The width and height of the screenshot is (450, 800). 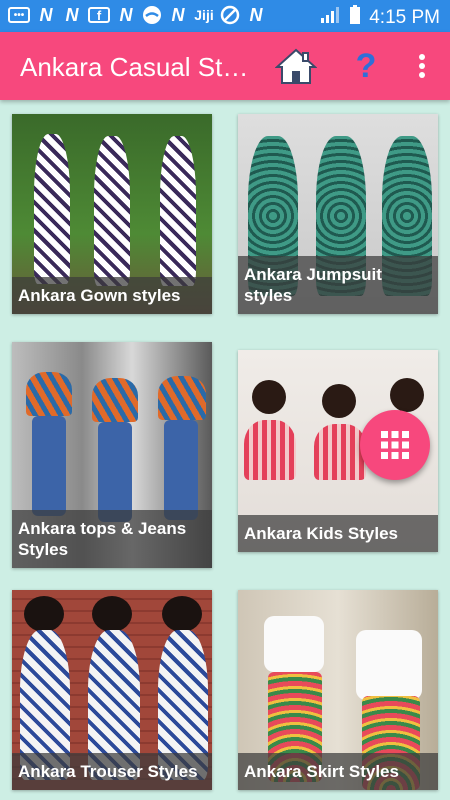 I want to click on apps-grid-icon, so click(x=395, y=445).